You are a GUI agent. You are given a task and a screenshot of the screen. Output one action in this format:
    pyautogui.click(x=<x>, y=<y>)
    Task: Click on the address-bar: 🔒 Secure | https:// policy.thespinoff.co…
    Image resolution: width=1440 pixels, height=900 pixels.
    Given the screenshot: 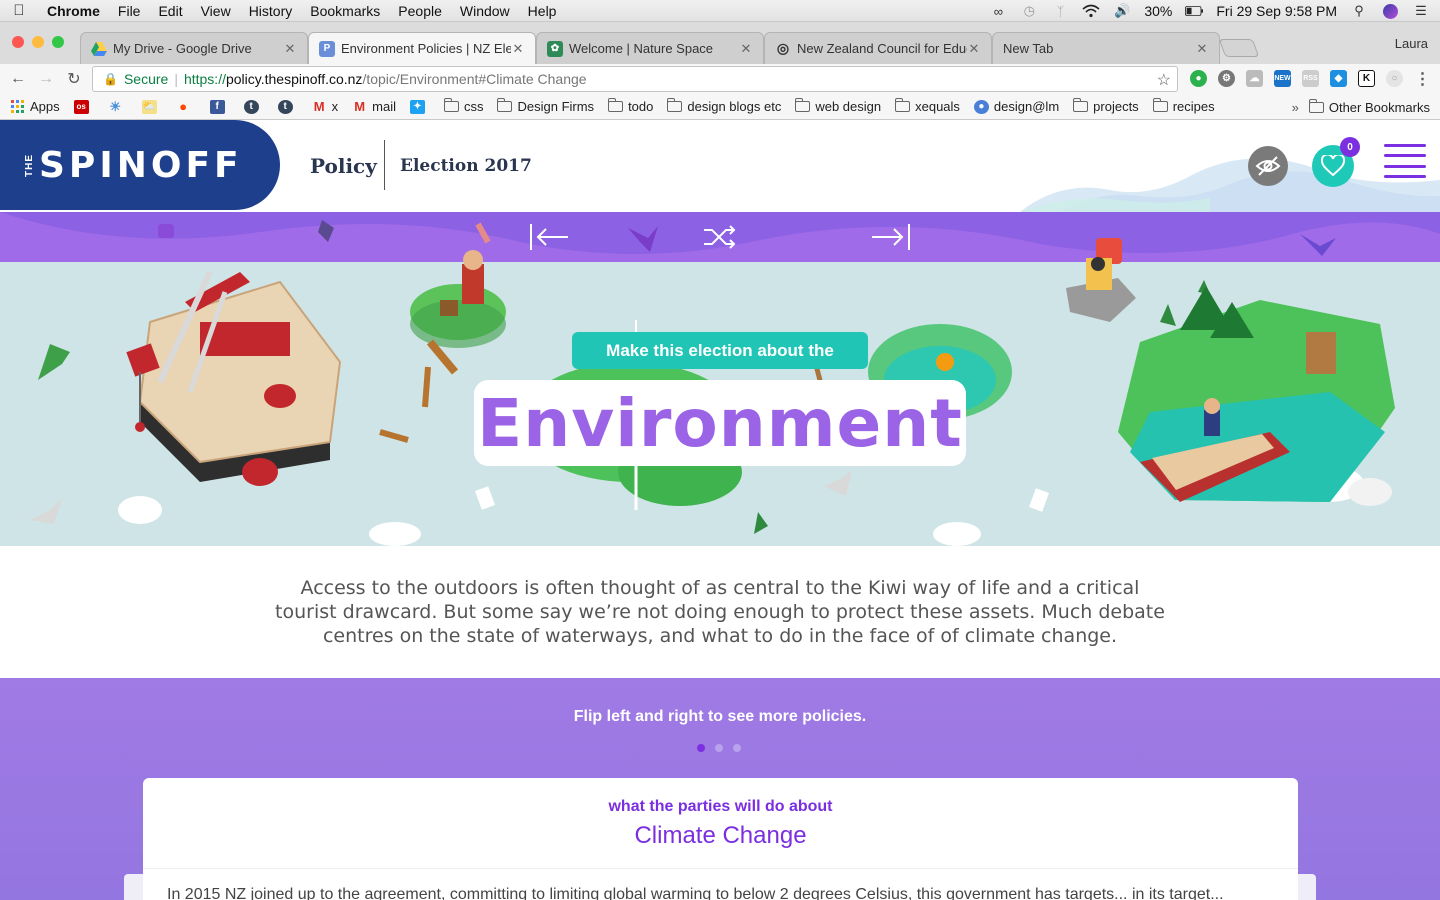 What is the action you would take?
    pyautogui.click(x=635, y=79)
    